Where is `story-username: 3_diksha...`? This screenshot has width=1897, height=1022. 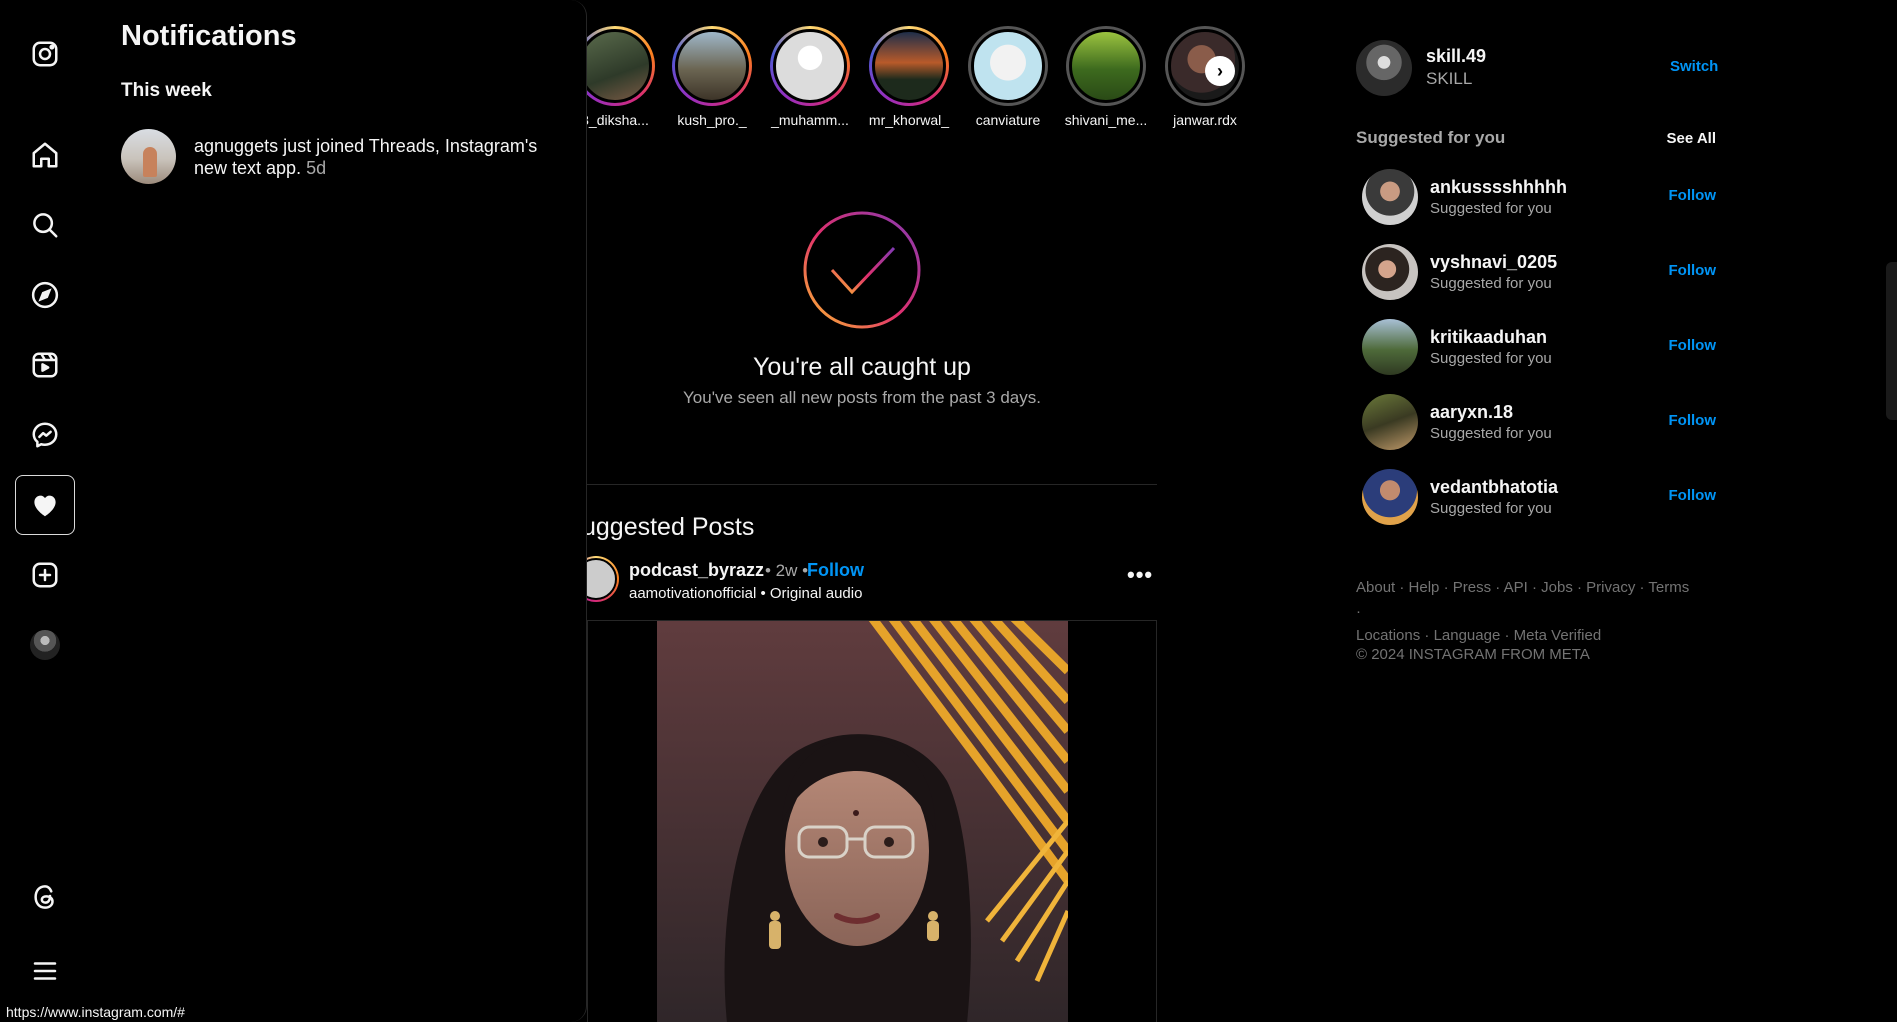
story-username: 3_diksha... is located at coordinates (618, 120).